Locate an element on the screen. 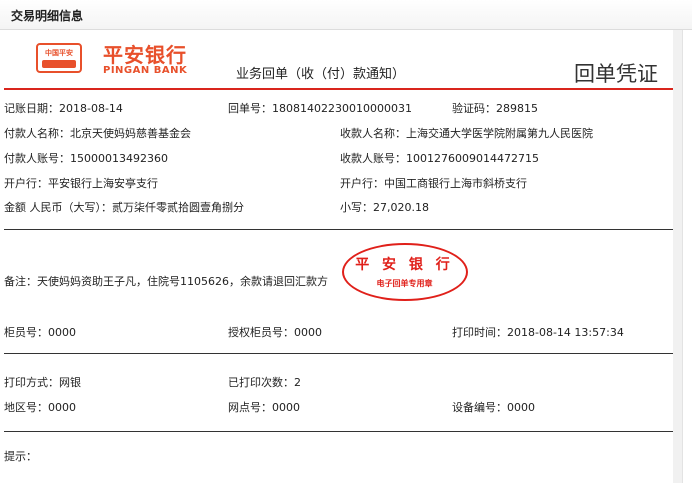 Image resolution: width=692 pixels, height=483 pixels. pingan-logo-icon: 中国平安 is located at coordinates (59, 58).